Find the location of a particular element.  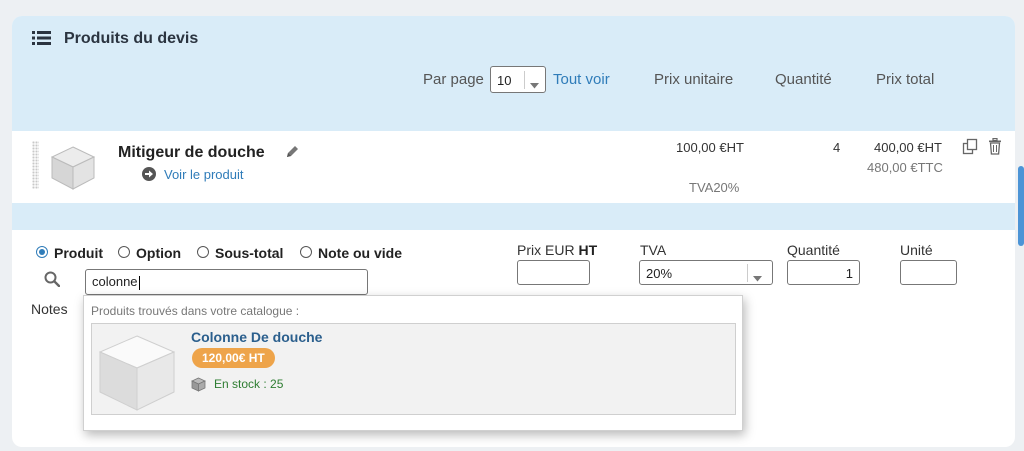

duplicate-icon is located at coordinates (970, 149).